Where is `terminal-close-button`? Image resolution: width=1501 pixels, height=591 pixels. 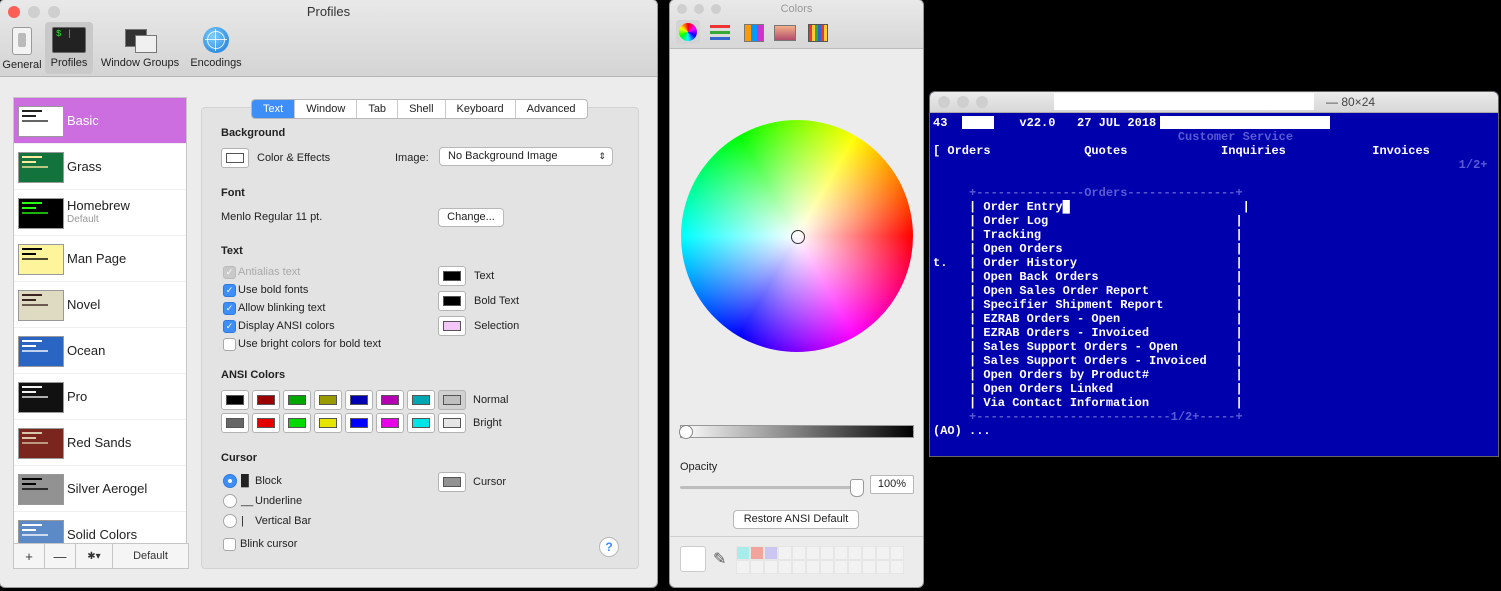 terminal-close-button is located at coordinates (944, 102).